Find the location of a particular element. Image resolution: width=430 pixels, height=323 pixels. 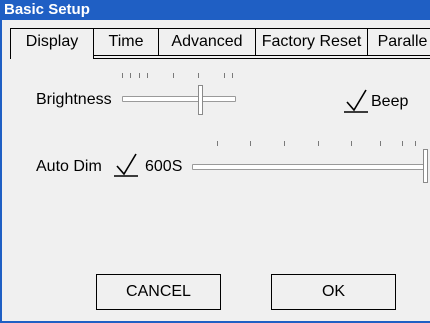

auto-dim-label: Auto Dim is located at coordinates (69, 166).